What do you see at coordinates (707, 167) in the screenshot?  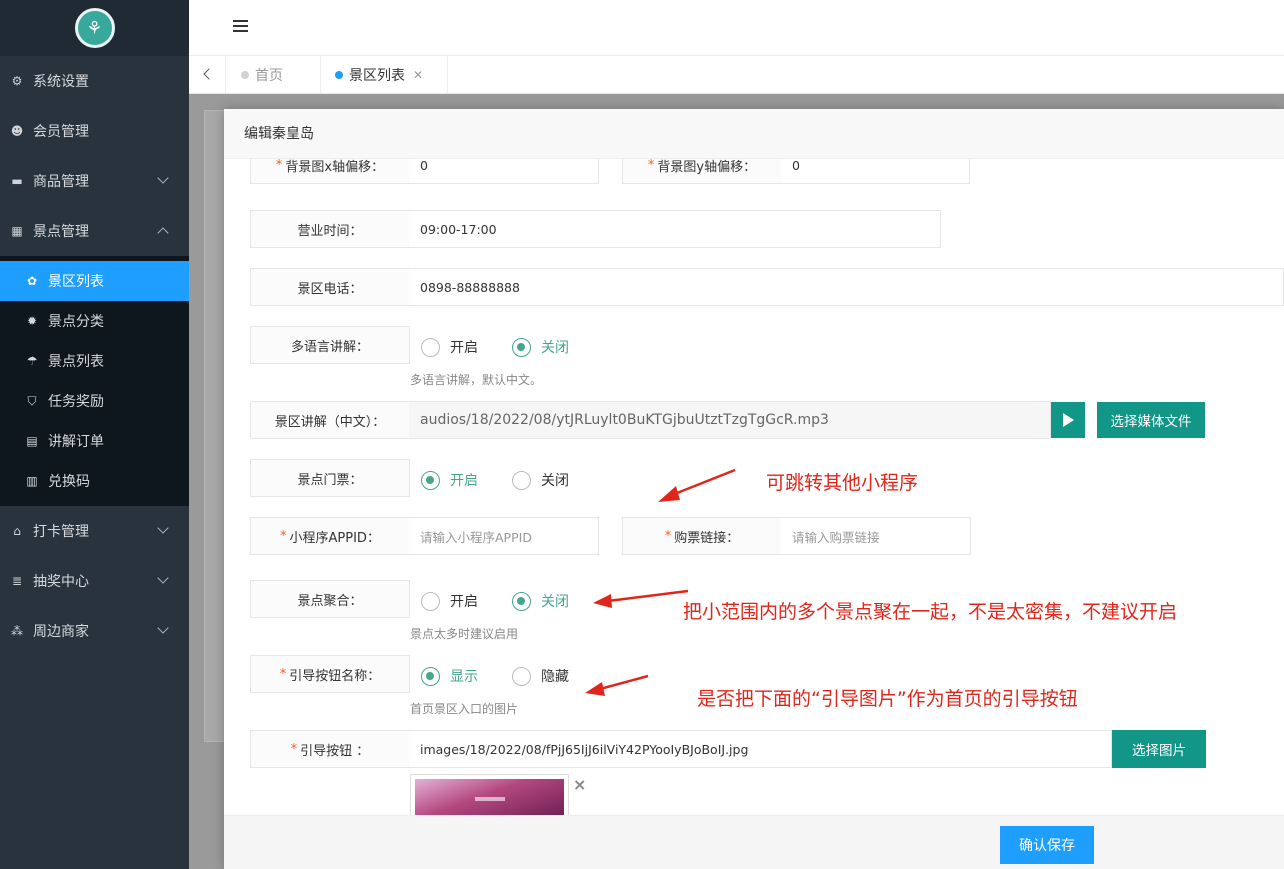 I see `label-text: 背景图y轴偏移：` at bounding box center [707, 167].